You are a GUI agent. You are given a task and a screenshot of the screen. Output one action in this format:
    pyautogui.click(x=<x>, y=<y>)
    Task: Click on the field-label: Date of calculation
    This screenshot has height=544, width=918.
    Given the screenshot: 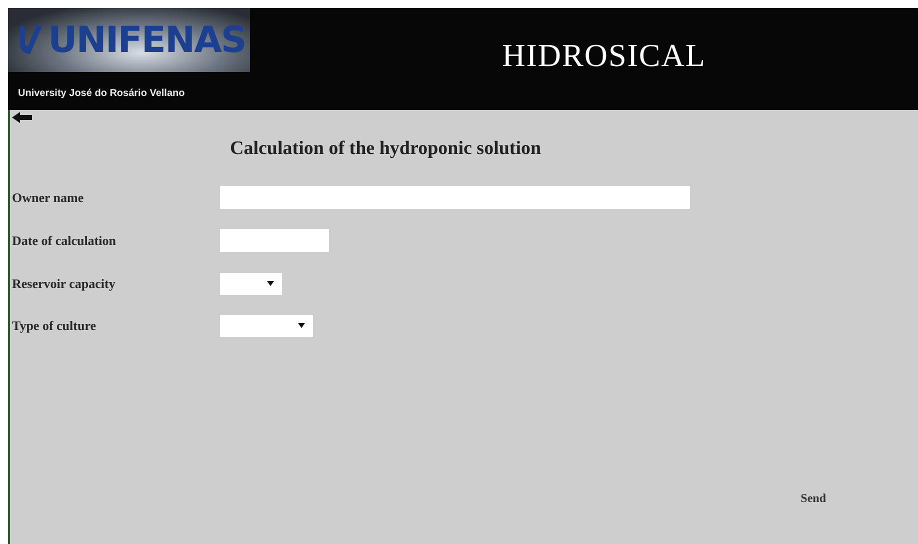 What is the action you would take?
    pyautogui.click(x=64, y=240)
    